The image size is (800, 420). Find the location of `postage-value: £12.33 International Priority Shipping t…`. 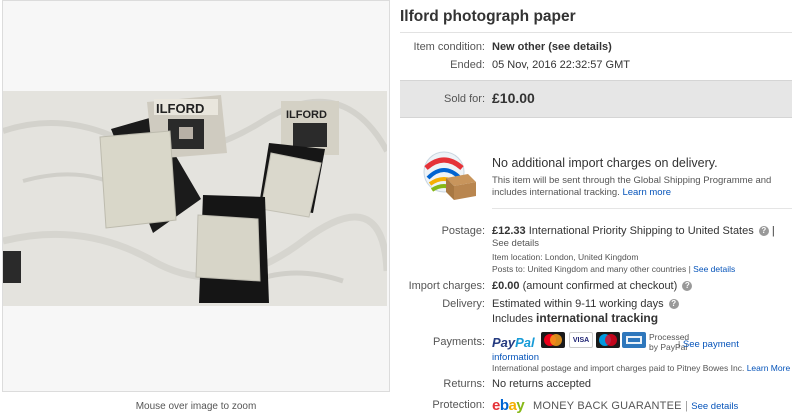

postage-value: £12.33 International Priority Shipping t… is located at coordinates (633, 231).